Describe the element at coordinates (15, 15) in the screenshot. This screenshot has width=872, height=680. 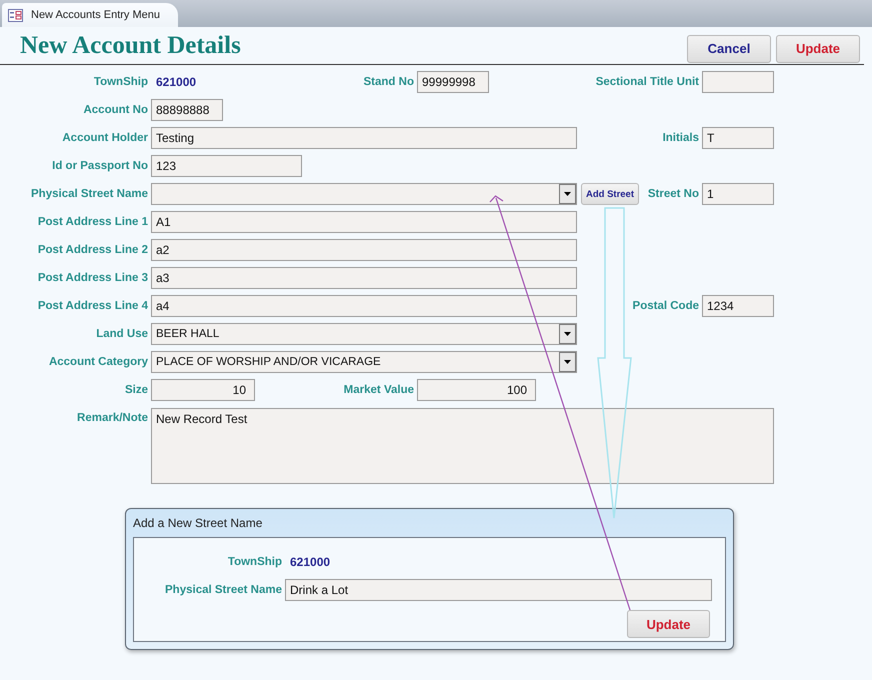
I see `form-icon` at that location.